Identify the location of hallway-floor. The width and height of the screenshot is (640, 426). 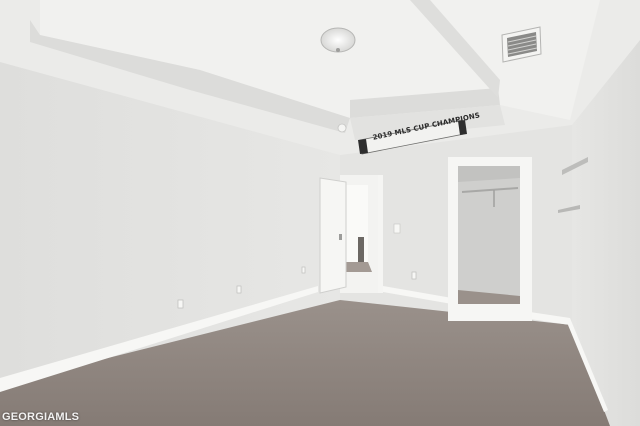
(359, 267).